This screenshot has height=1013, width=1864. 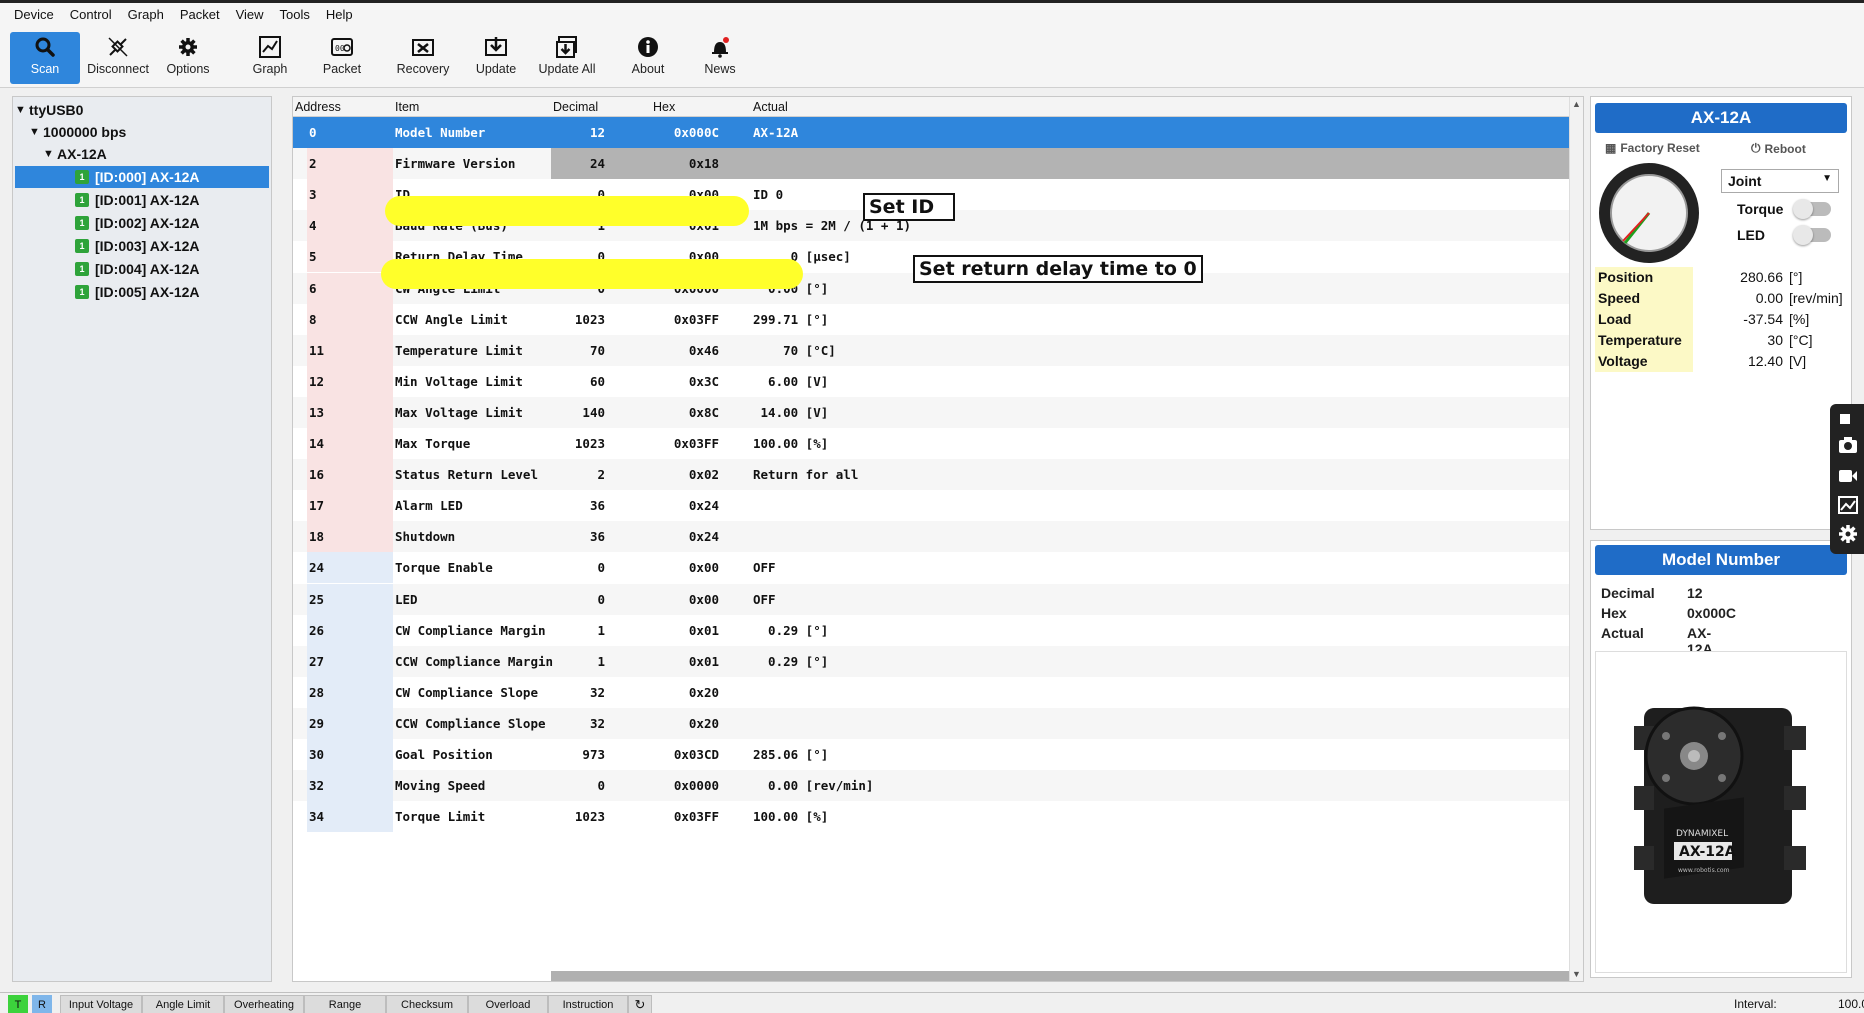 What do you see at coordinates (931, 412) in the screenshot?
I see `table-row: 13 Max Voltage Limit 140 0x8C 14.00 [V]` at bounding box center [931, 412].